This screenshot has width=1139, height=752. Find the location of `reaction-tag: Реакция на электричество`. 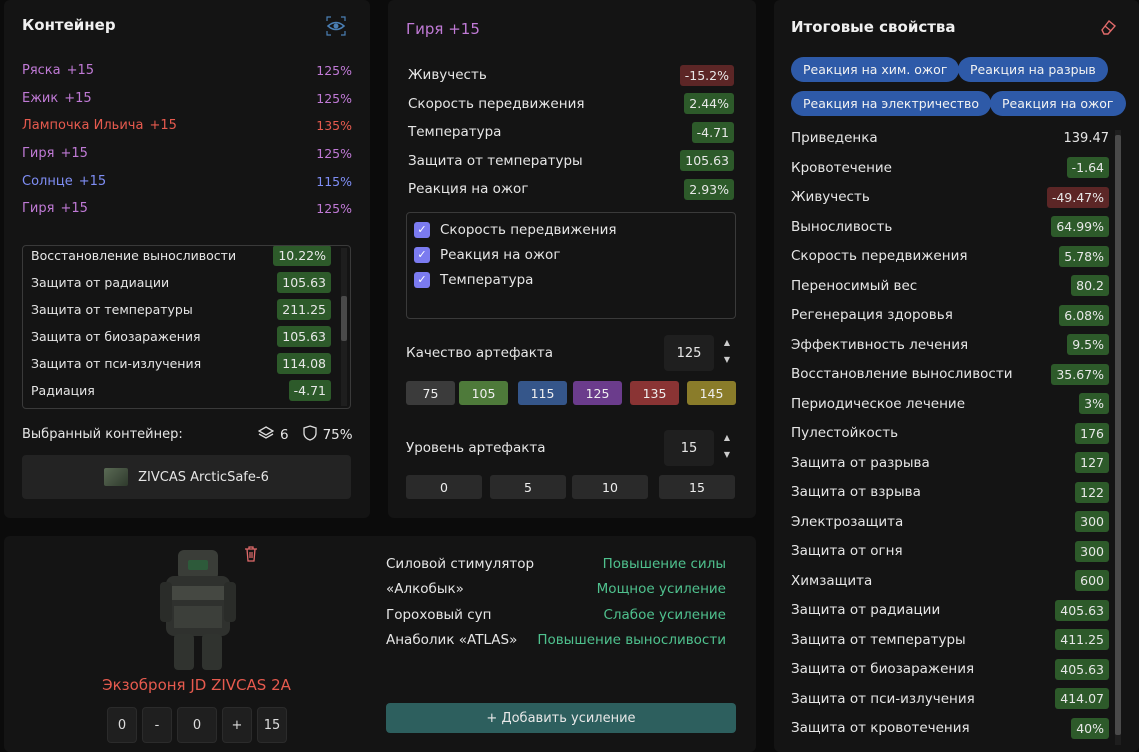

reaction-tag: Реакция на электричество is located at coordinates (891, 103).